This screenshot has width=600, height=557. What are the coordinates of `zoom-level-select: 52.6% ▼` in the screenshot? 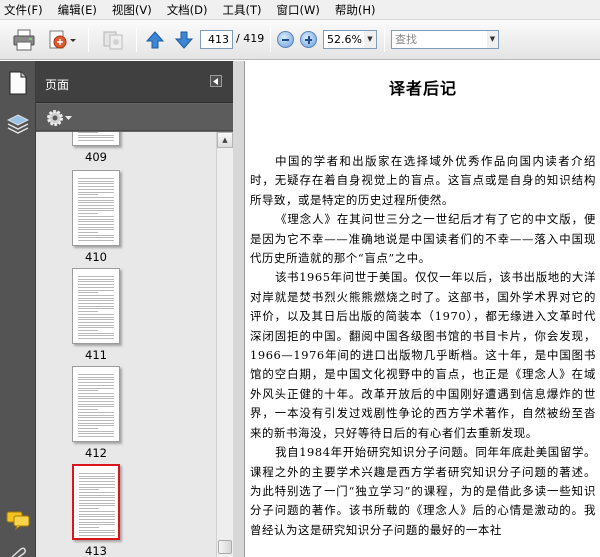 It's located at (350, 39).